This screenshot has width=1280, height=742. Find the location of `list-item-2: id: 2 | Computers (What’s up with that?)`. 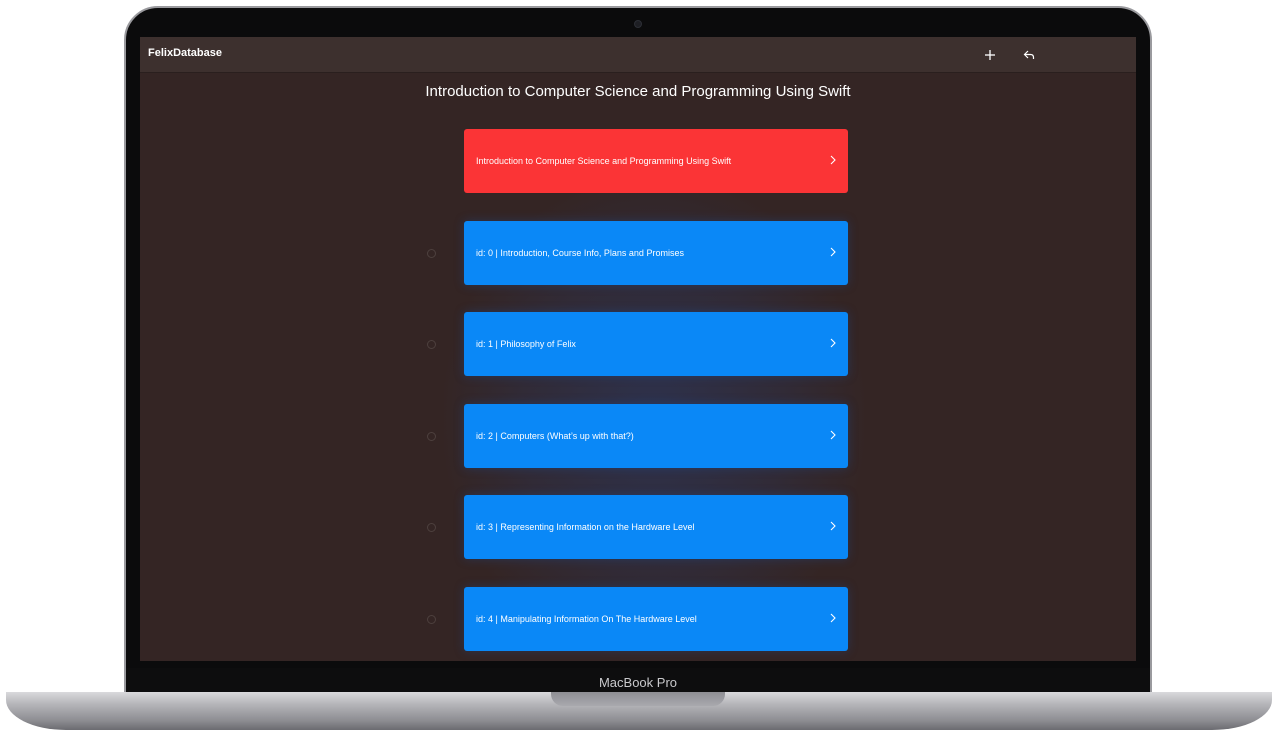

list-item-2: id: 2 | Computers (What’s up with that?) is located at coordinates (656, 436).